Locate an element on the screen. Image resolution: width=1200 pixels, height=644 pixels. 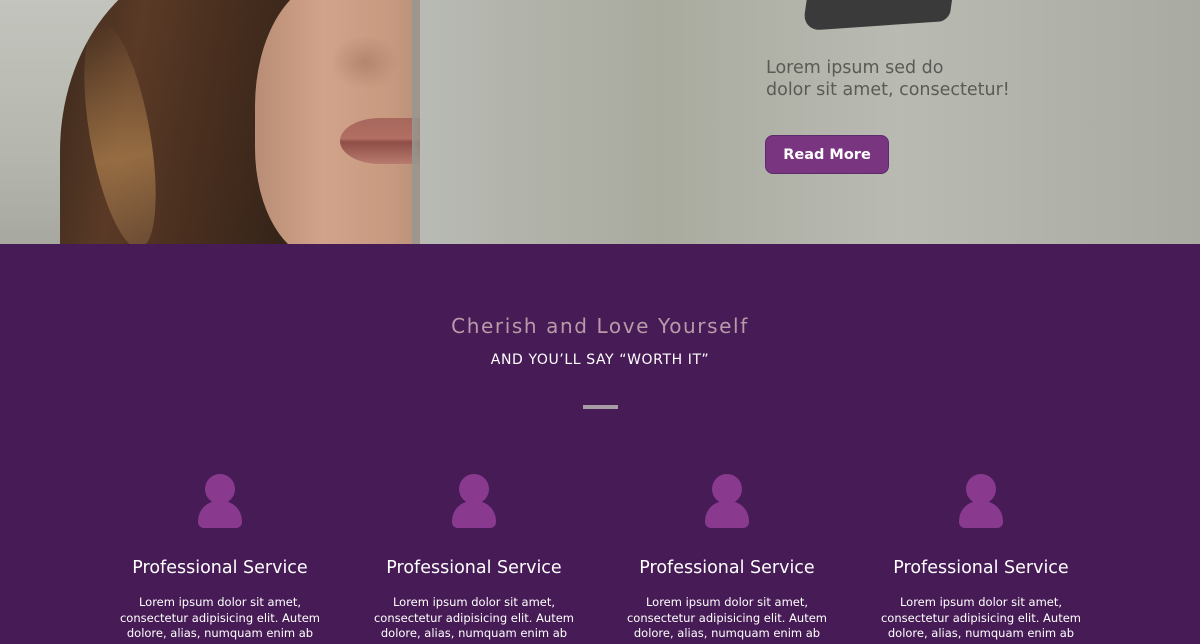
brand-logo is located at coordinates (878, 16).